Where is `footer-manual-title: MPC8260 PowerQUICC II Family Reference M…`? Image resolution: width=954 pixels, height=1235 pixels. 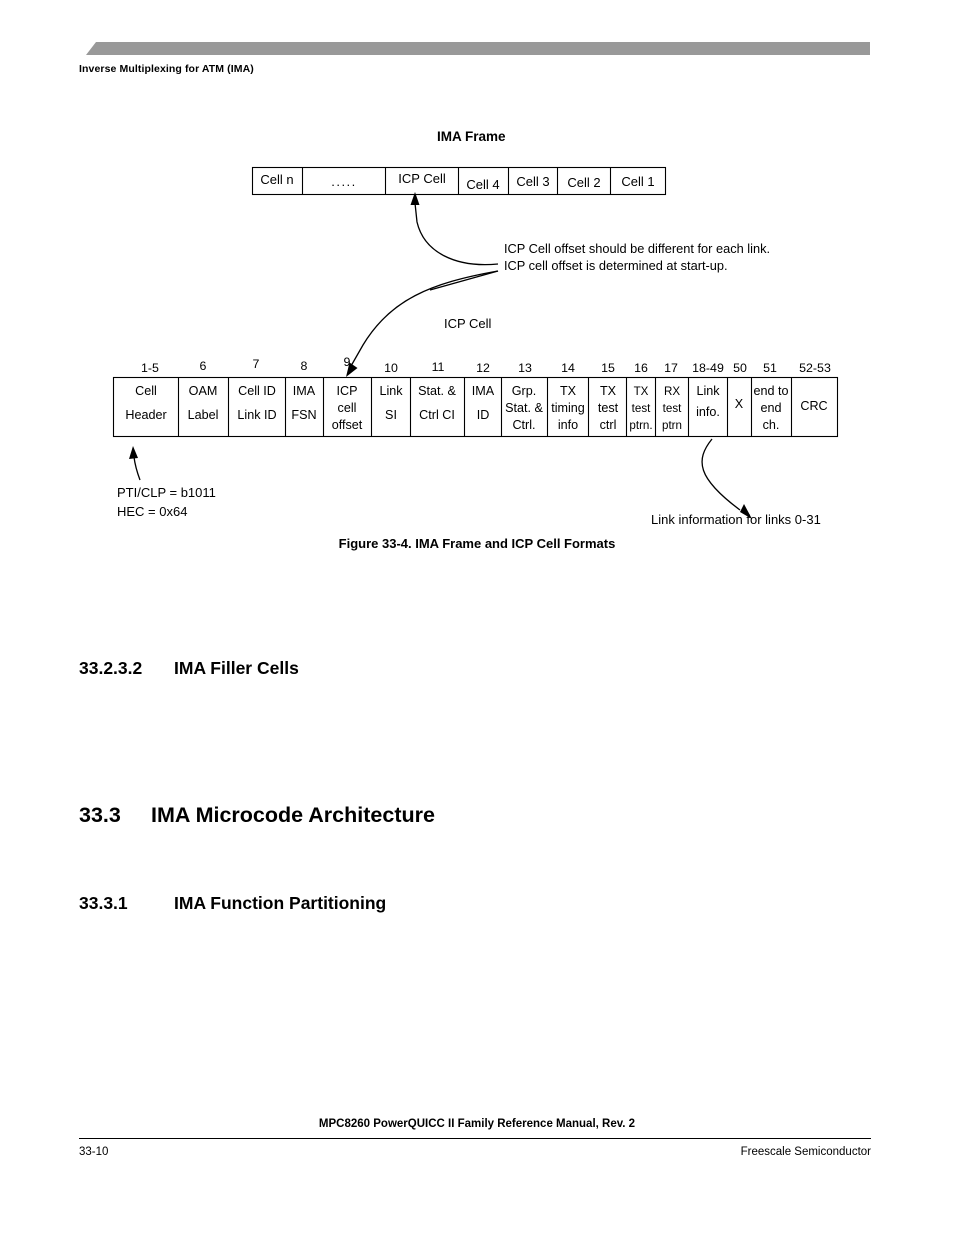 footer-manual-title: MPC8260 PowerQUICC II Family Reference M… is located at coordinates (477, 1124).